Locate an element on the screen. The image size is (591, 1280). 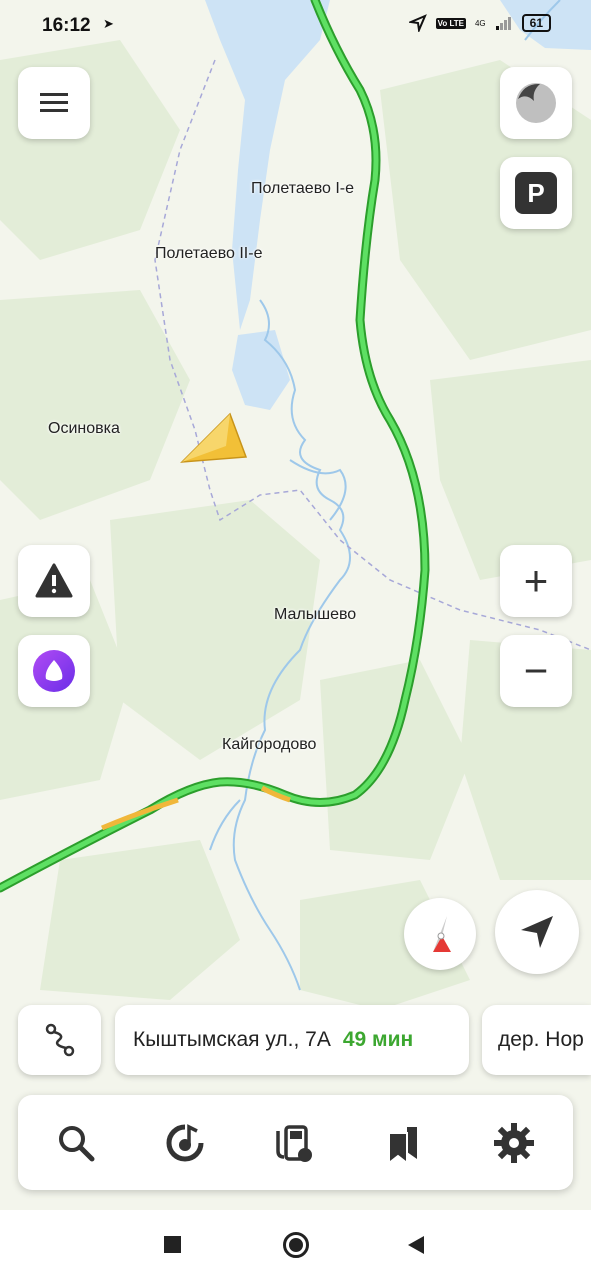
parking-button: P is located at coordinates (536, 193).